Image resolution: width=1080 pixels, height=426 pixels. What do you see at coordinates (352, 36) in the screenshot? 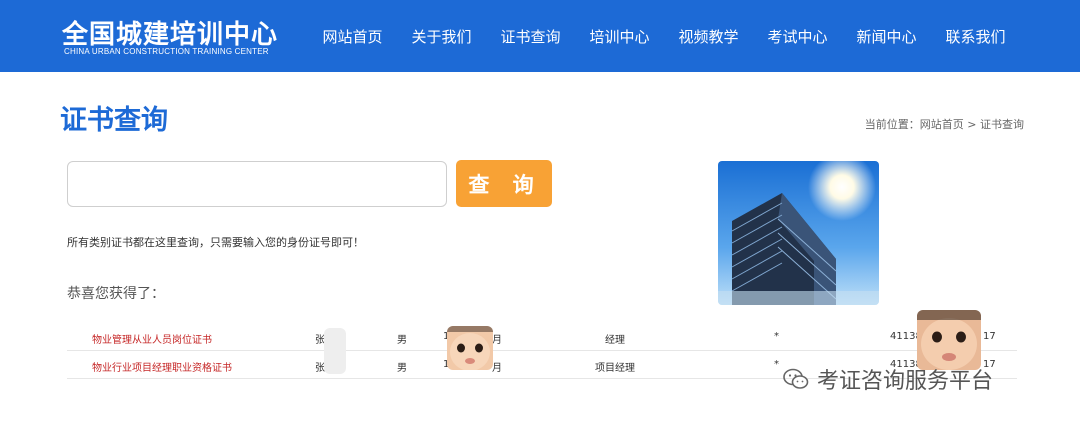
I see `nav-item-home: 网站首页` at bounding box center [352, 36].